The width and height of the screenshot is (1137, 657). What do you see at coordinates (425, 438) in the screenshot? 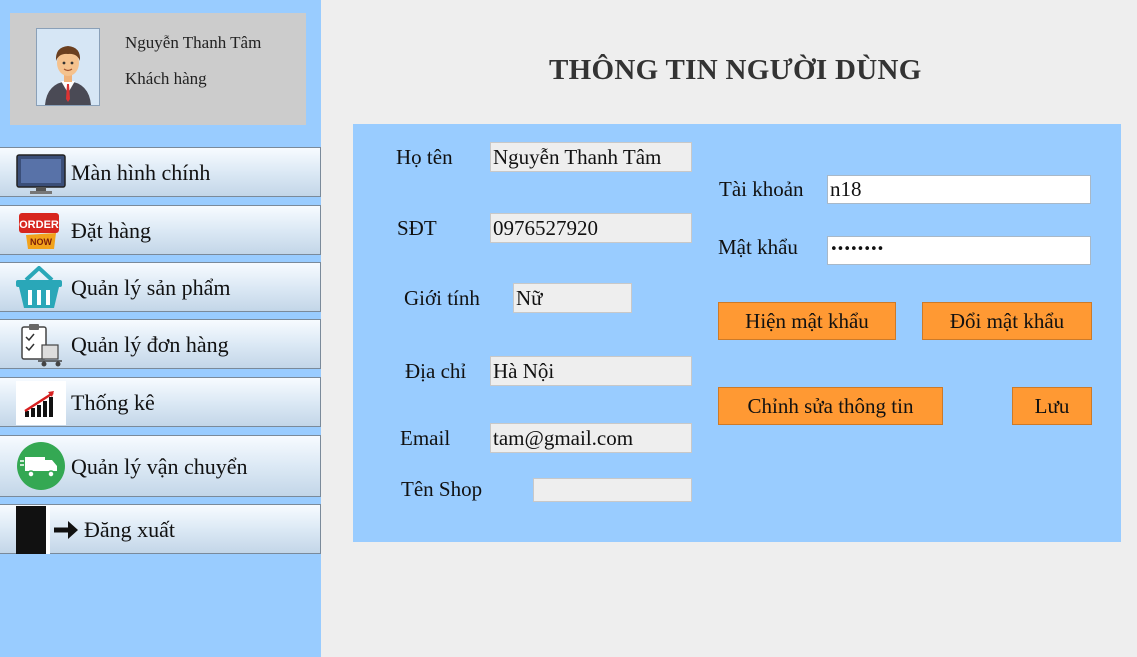
I see `email-label: Email` at bounding box center [425, 438].